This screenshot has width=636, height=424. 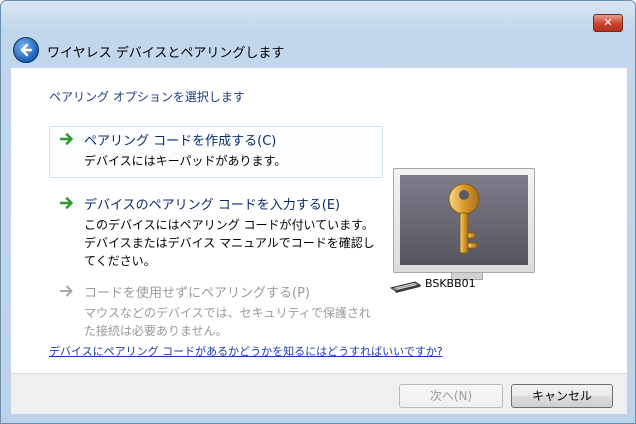 I want to click on back-button, so click(x=26, y=50).